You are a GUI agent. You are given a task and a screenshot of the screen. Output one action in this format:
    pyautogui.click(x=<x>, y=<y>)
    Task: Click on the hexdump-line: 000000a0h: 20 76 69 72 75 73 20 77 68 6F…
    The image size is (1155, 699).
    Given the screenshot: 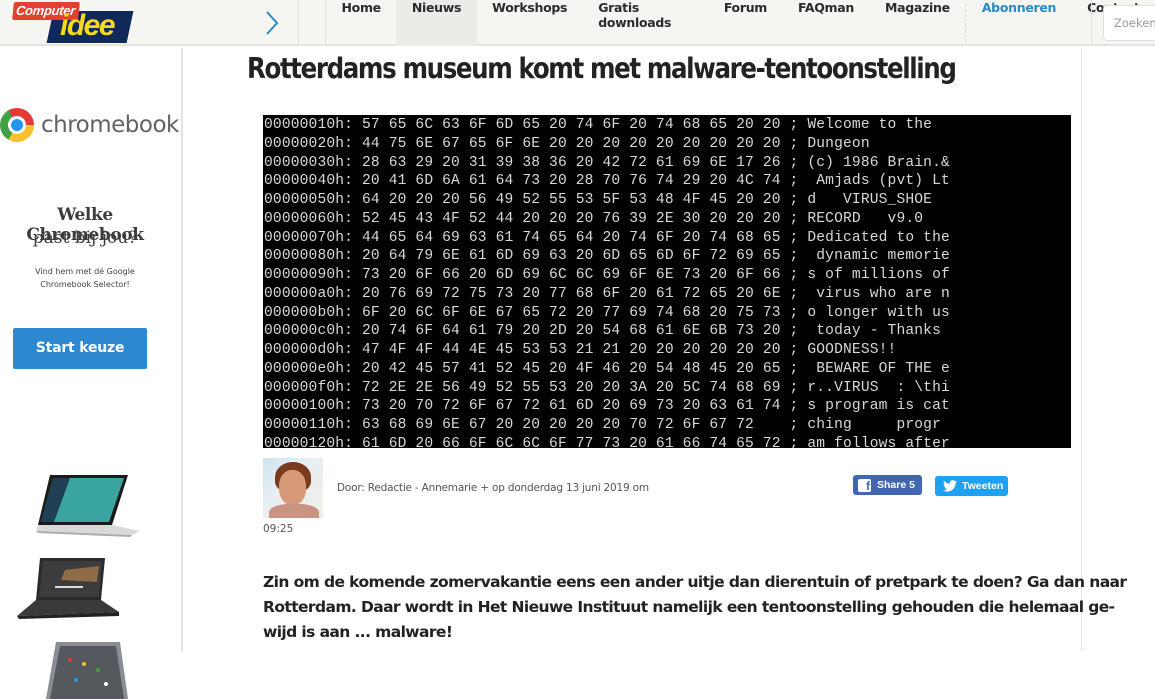 What is the action you would take?
    pyautogui.click(x=607, y=293)
    